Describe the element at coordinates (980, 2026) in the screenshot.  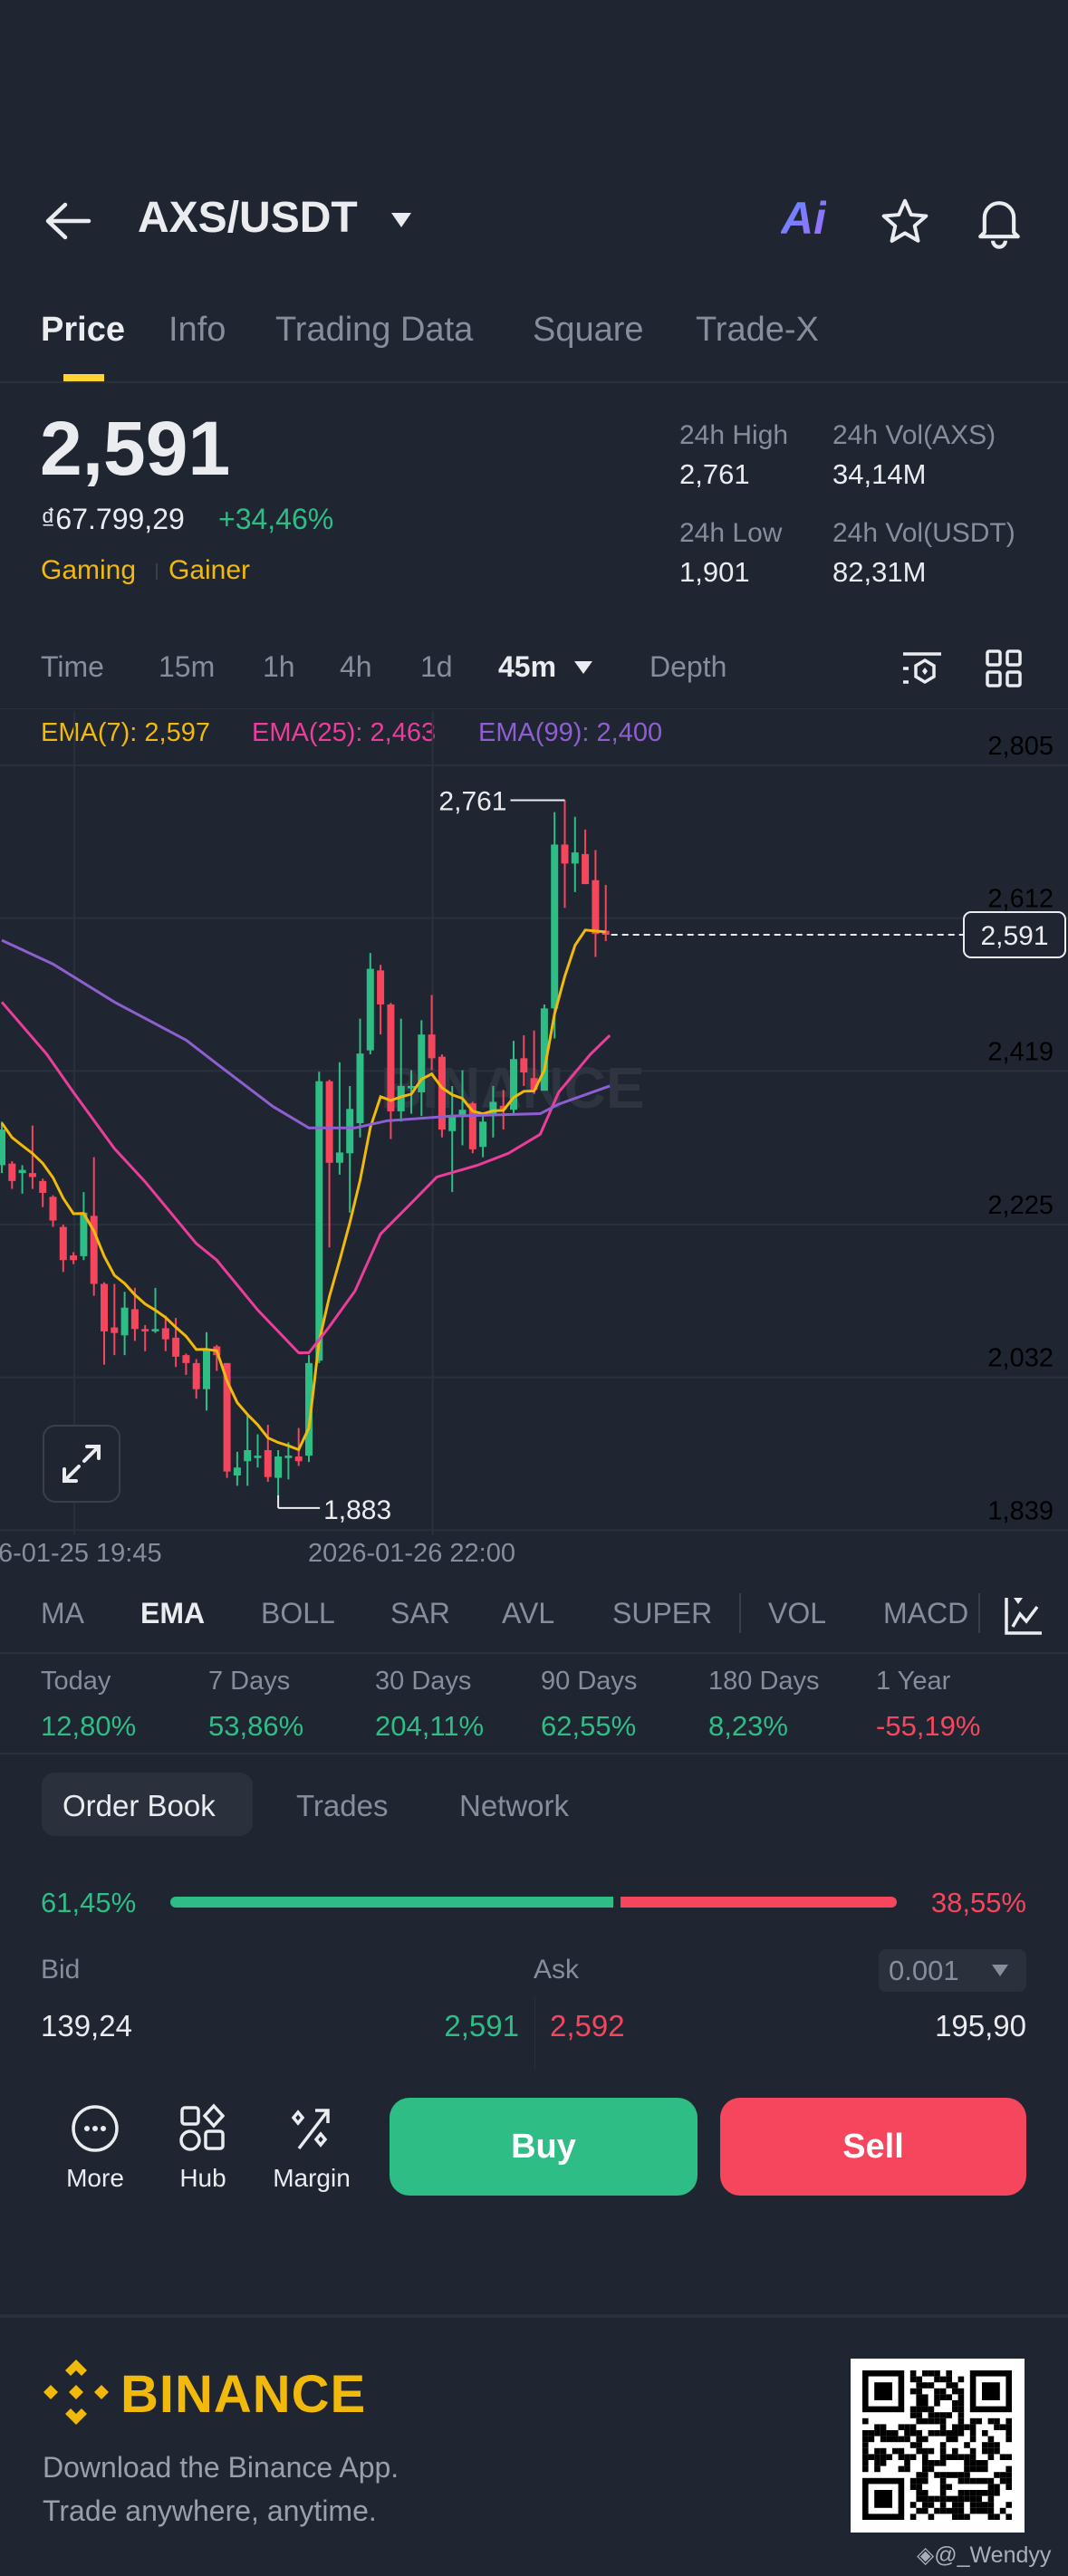
I see `ask-quantity: 195,90` at that location.